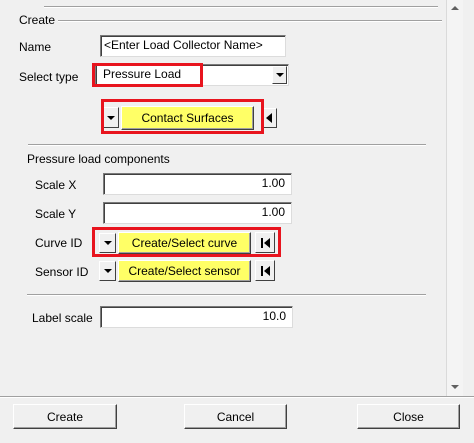 The height and width of the screenshot is (443, 474). Describe the element at coordinates (62, 272) in the screenshot. I see `sensor-id-label: Sensor ID` at that location.